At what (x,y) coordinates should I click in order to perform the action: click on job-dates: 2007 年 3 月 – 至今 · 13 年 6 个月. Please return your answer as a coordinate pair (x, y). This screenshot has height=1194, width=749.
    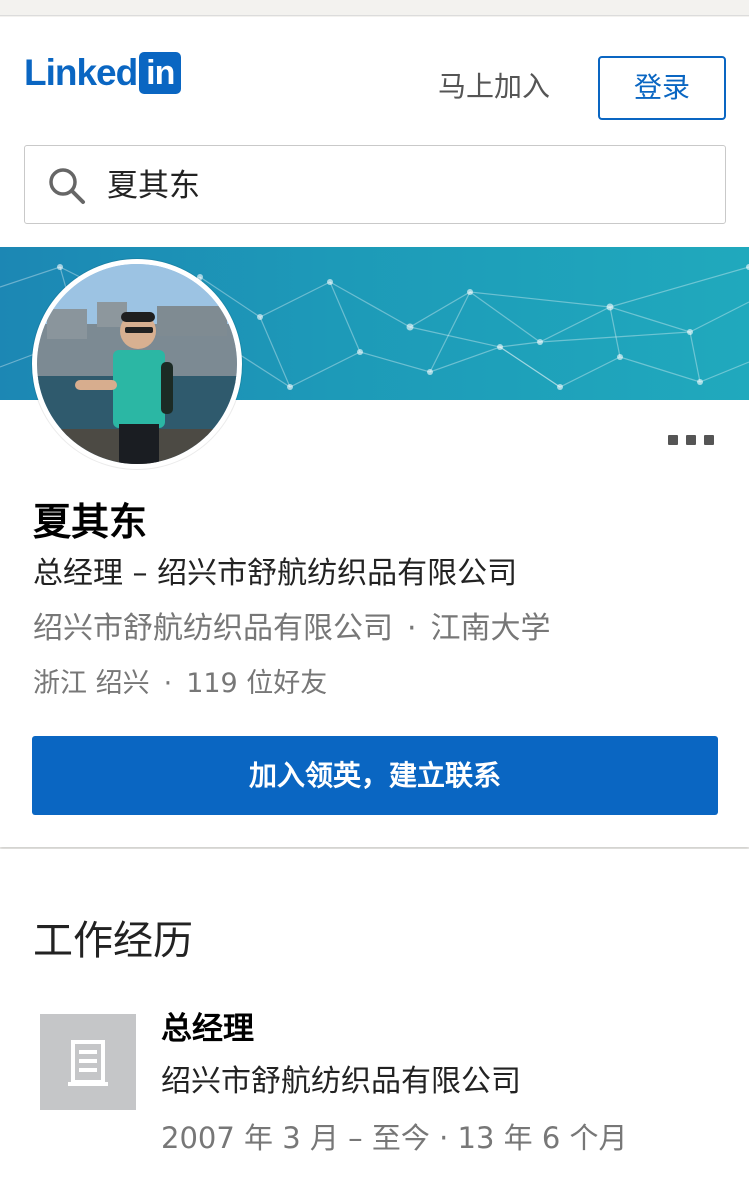
    Looking at the image, I should click on (394, 1138).